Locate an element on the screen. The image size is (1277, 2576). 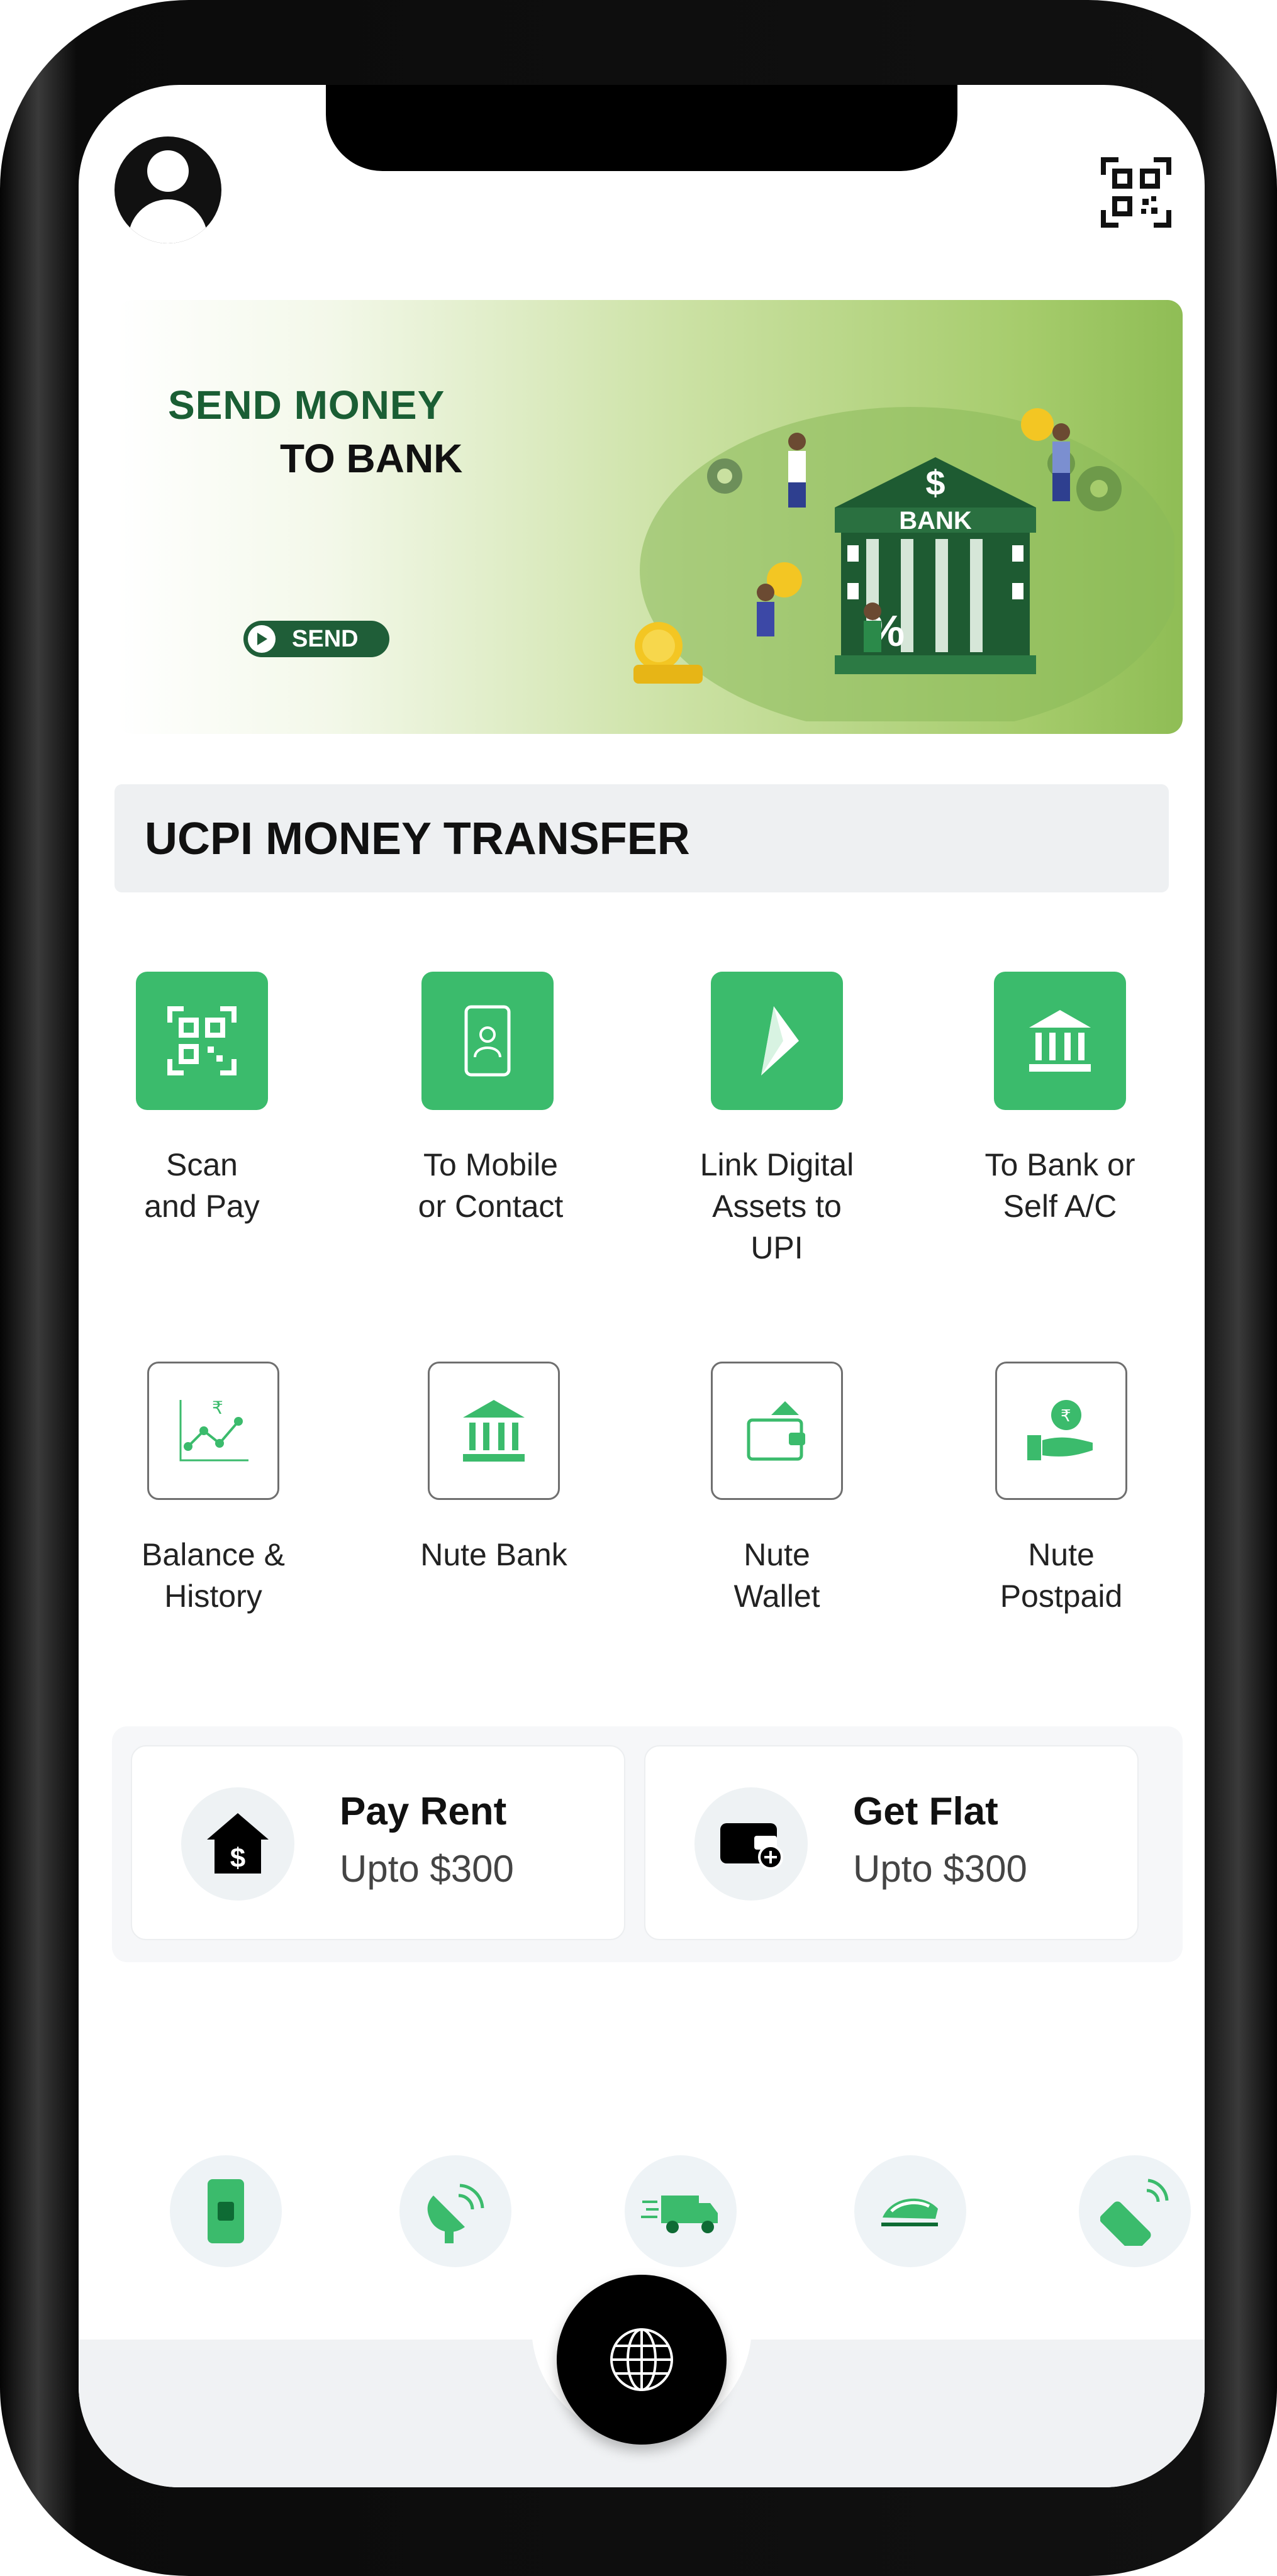
promo-title: Pay Rent is located at coordinates (423, 1811).